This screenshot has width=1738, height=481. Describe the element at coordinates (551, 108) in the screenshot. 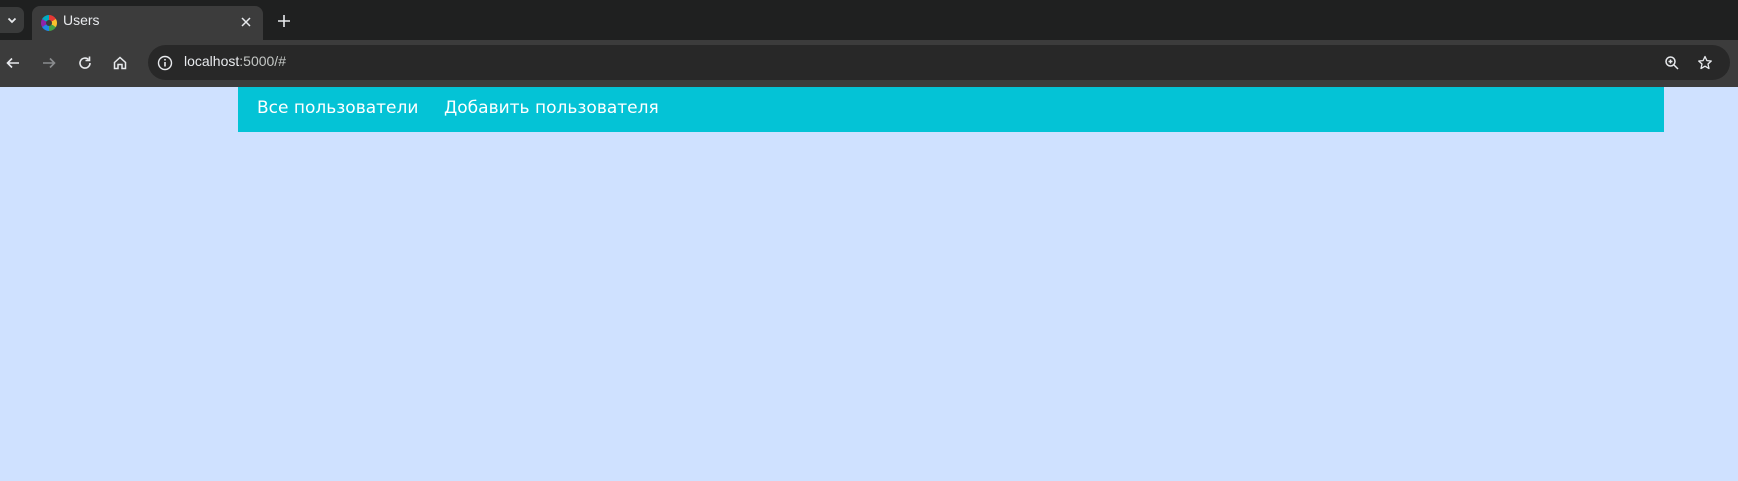

I see `nav-add-user-link: Добавить пользователя` at that location.